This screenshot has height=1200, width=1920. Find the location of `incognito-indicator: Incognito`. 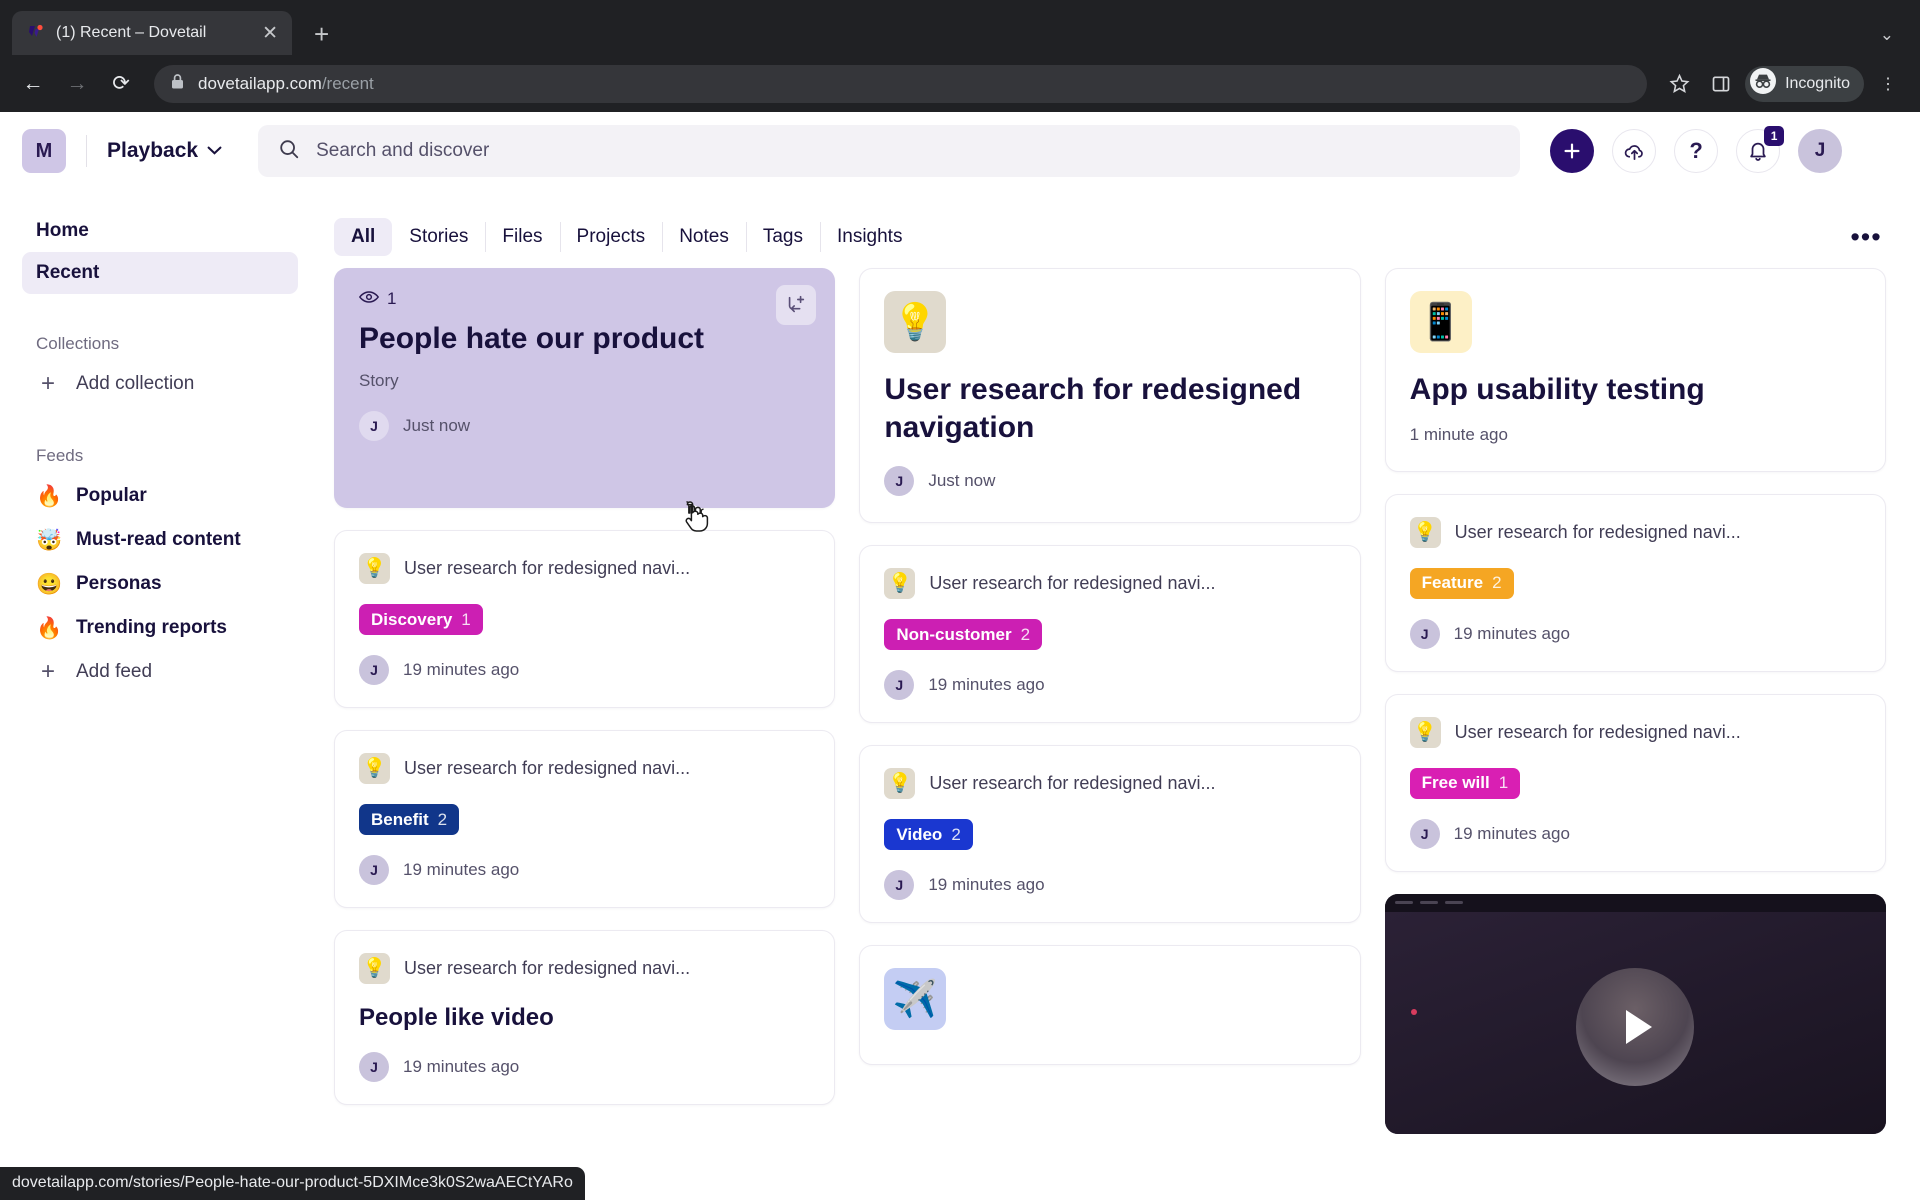

incognito-indicator: Incognito is located at coordinates (1804, 83).